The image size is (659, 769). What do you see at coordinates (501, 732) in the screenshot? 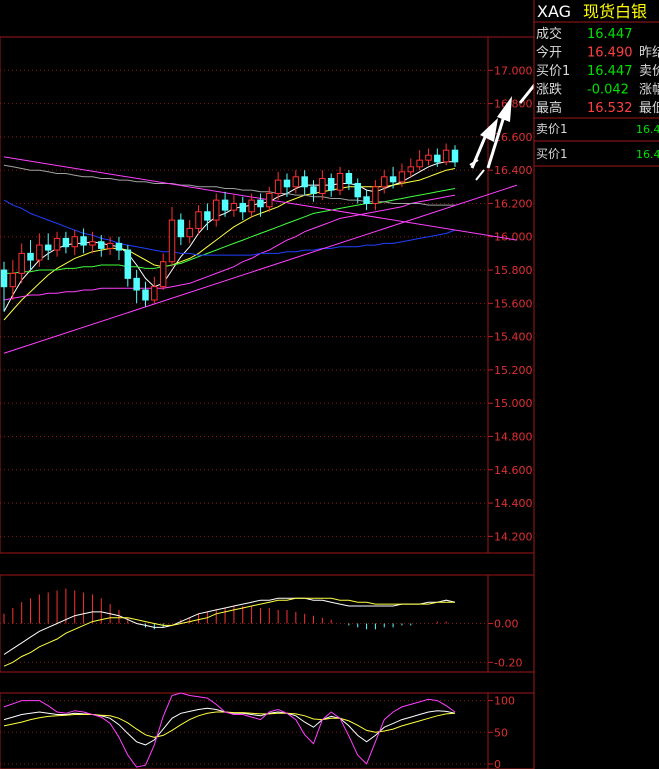
I see `kdj-tick-label: 50` at bounding box center [501, 732].